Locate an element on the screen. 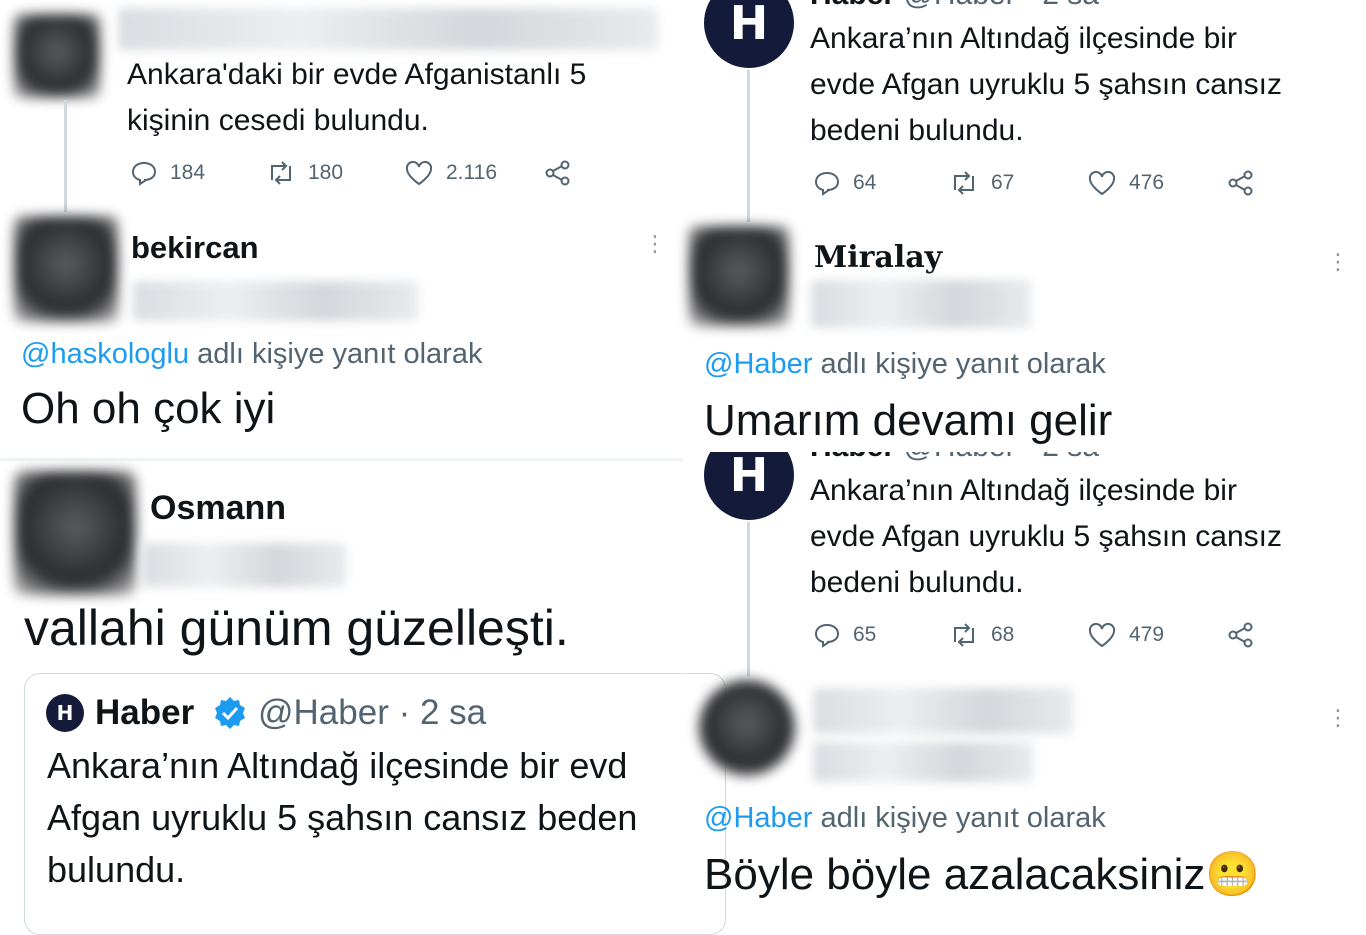  like-count: 476 is located at coordinates (1147, 182).